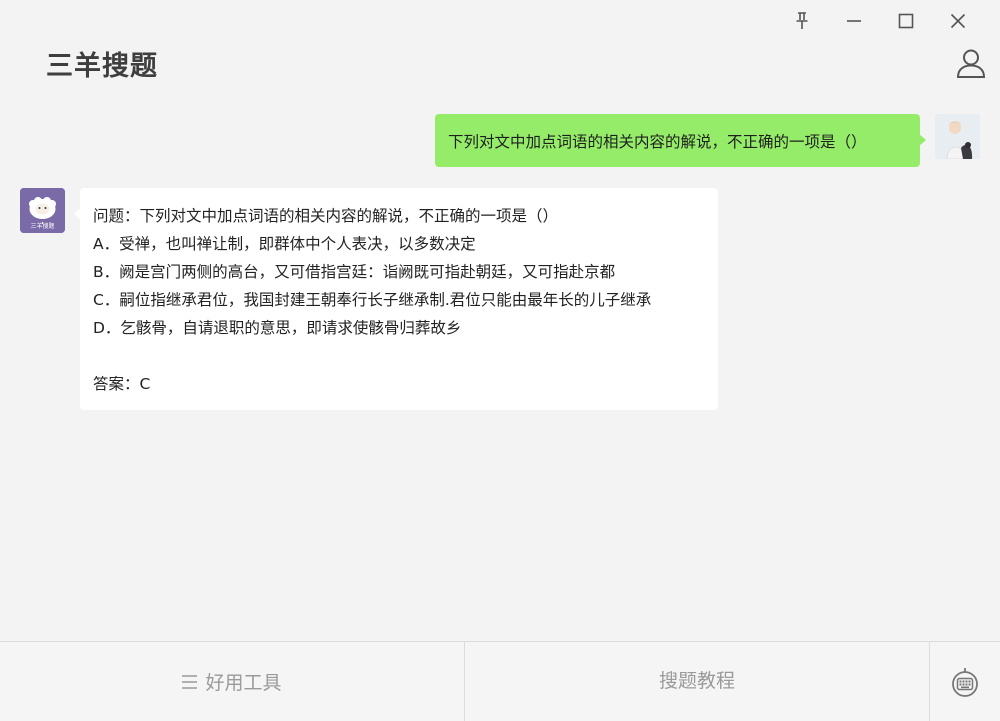  I want to click on minimize-button, so click(854, 21).